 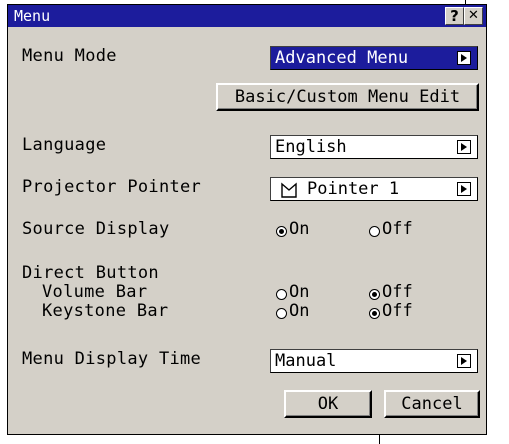 What do you see at coordinates (432, 404) in the screenshot?
I see `cancel-button: Cancel` at bounding box center [432, 404].